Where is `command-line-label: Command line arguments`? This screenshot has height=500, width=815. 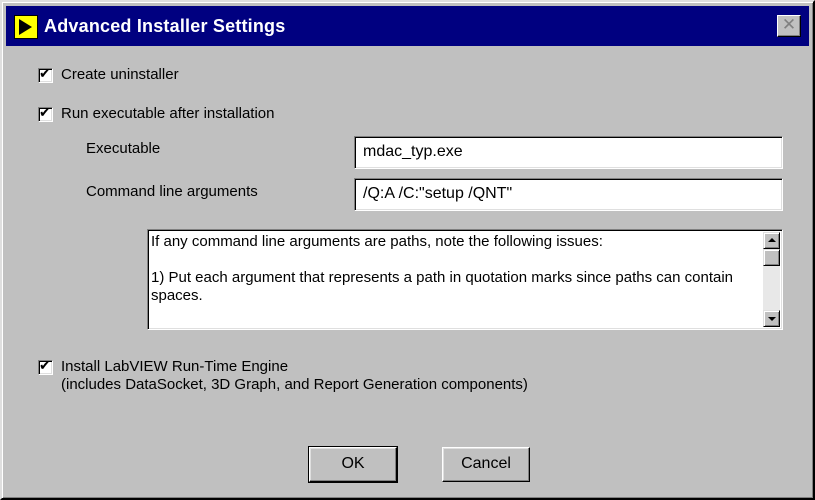
command-line-label: Command line arguments is located at coordinates (172, 191).